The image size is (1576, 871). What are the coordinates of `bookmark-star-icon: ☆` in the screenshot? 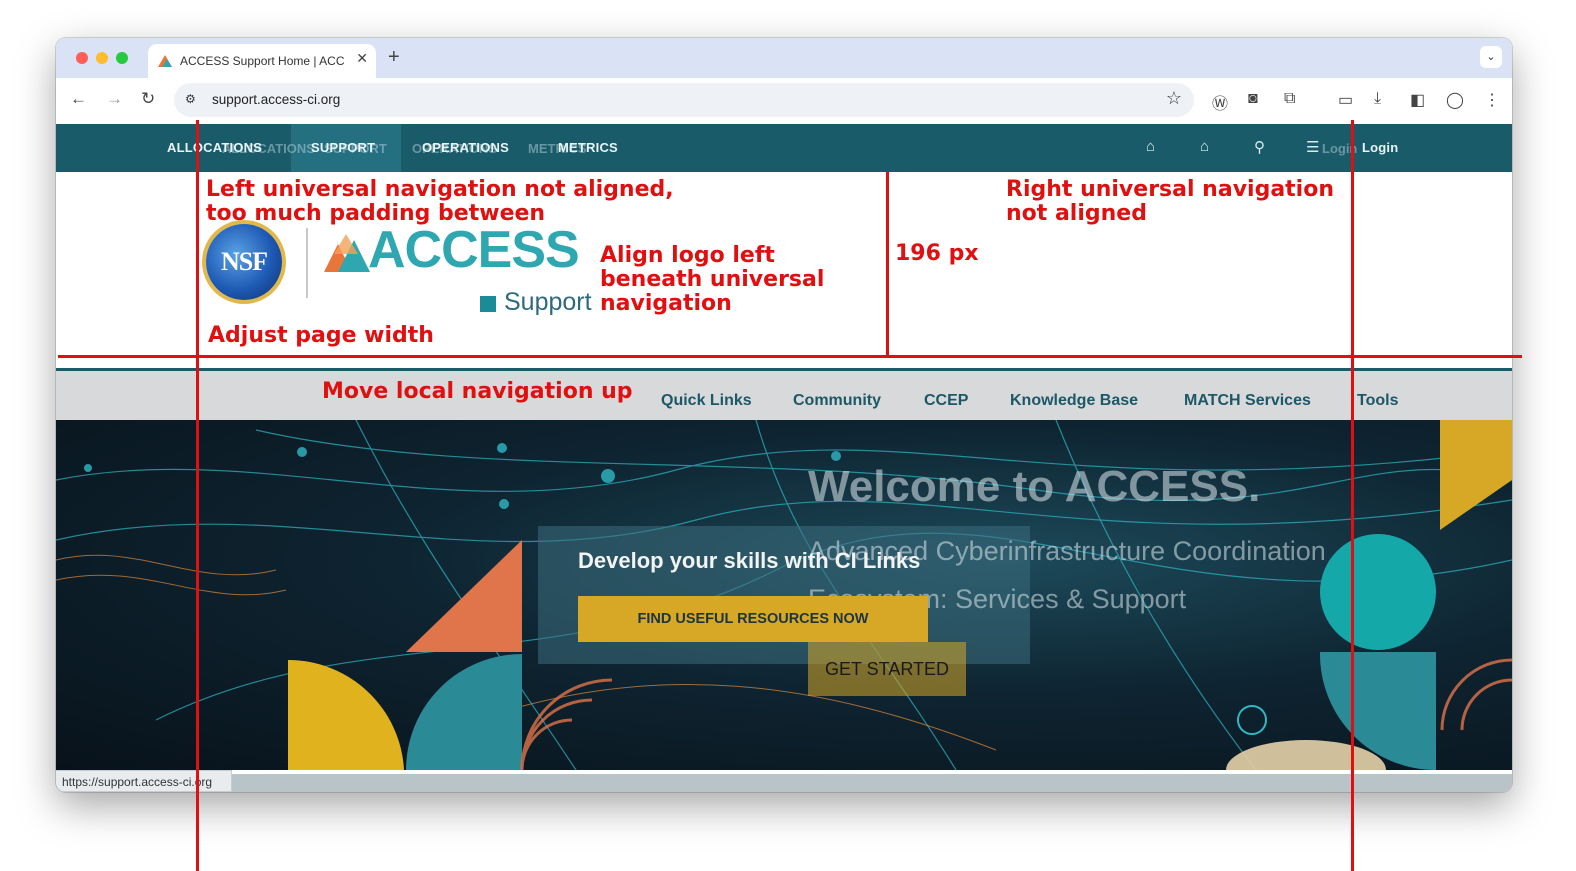 It's located at (1174, 98).